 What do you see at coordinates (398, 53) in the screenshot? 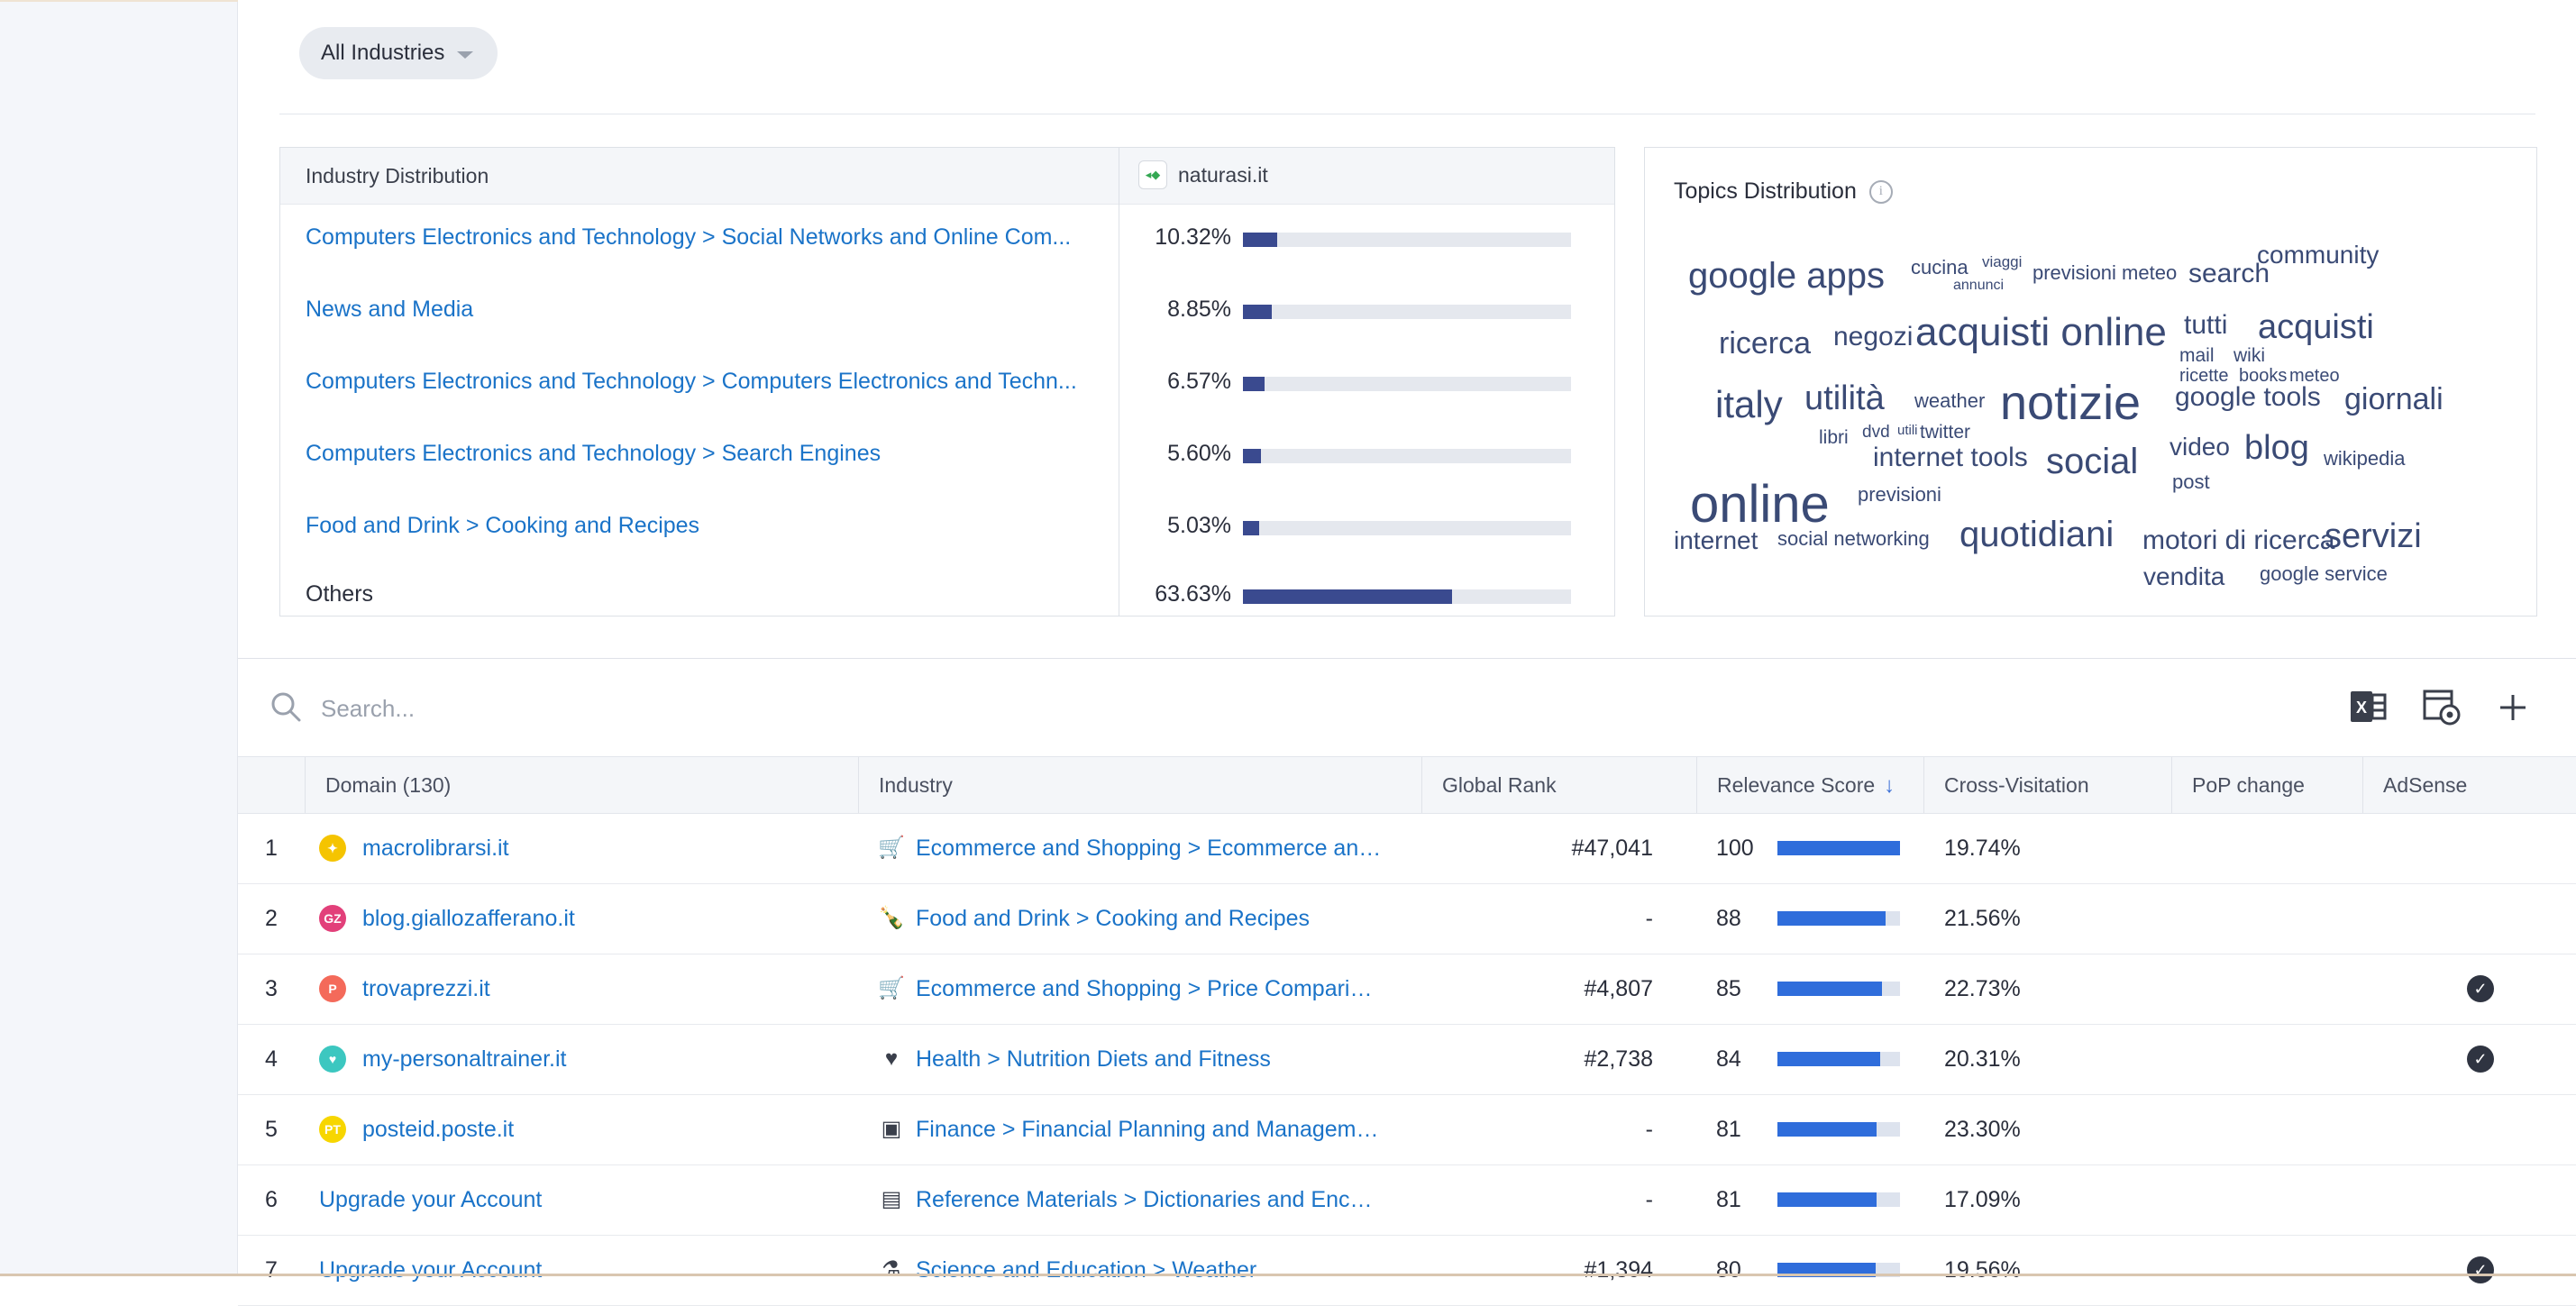
I see `industry-filter-dropdown: All Industries` at bounding box center [398, 53].